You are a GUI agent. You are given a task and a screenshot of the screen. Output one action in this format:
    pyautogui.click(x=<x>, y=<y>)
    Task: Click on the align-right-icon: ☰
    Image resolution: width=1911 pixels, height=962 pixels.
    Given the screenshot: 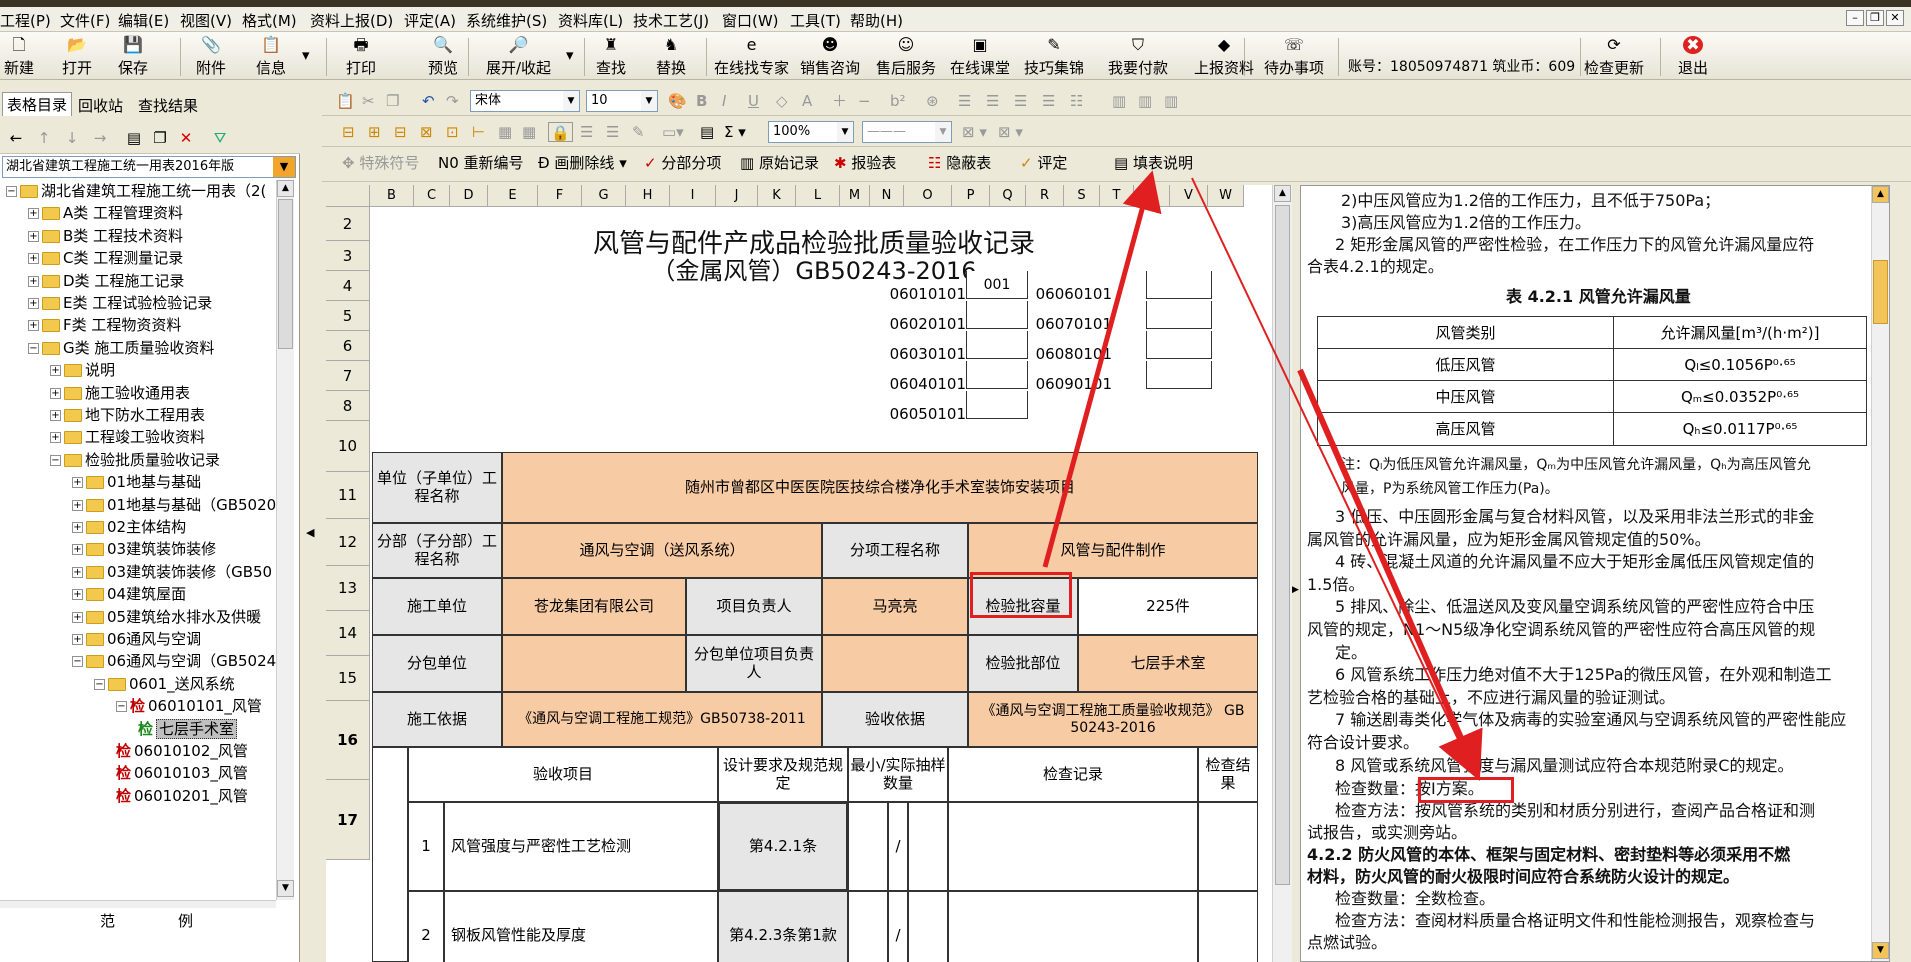 What is the action you would take?
    pyautogui.click(x=1020, y=101)
    